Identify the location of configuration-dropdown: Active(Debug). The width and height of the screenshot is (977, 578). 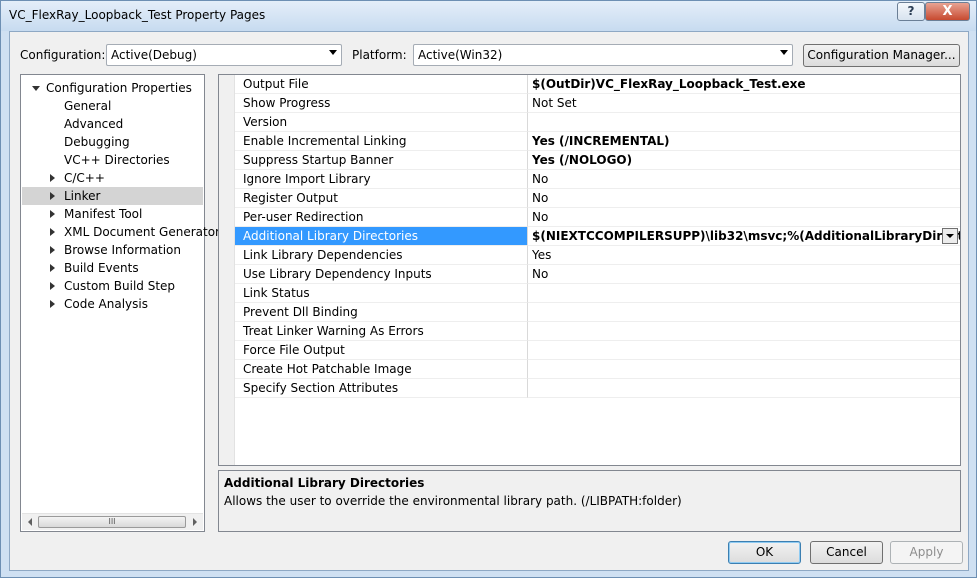
(224, 55).